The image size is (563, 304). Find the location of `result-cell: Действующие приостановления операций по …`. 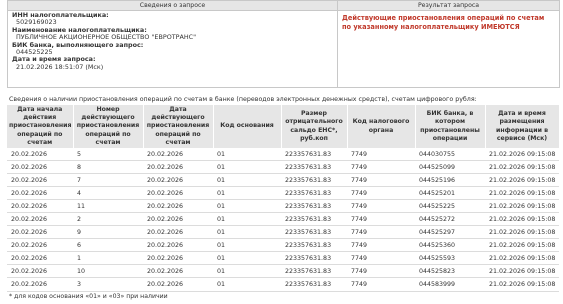

result-cell: Действующие приостановления операций по … is located at coordinates (448, 49).